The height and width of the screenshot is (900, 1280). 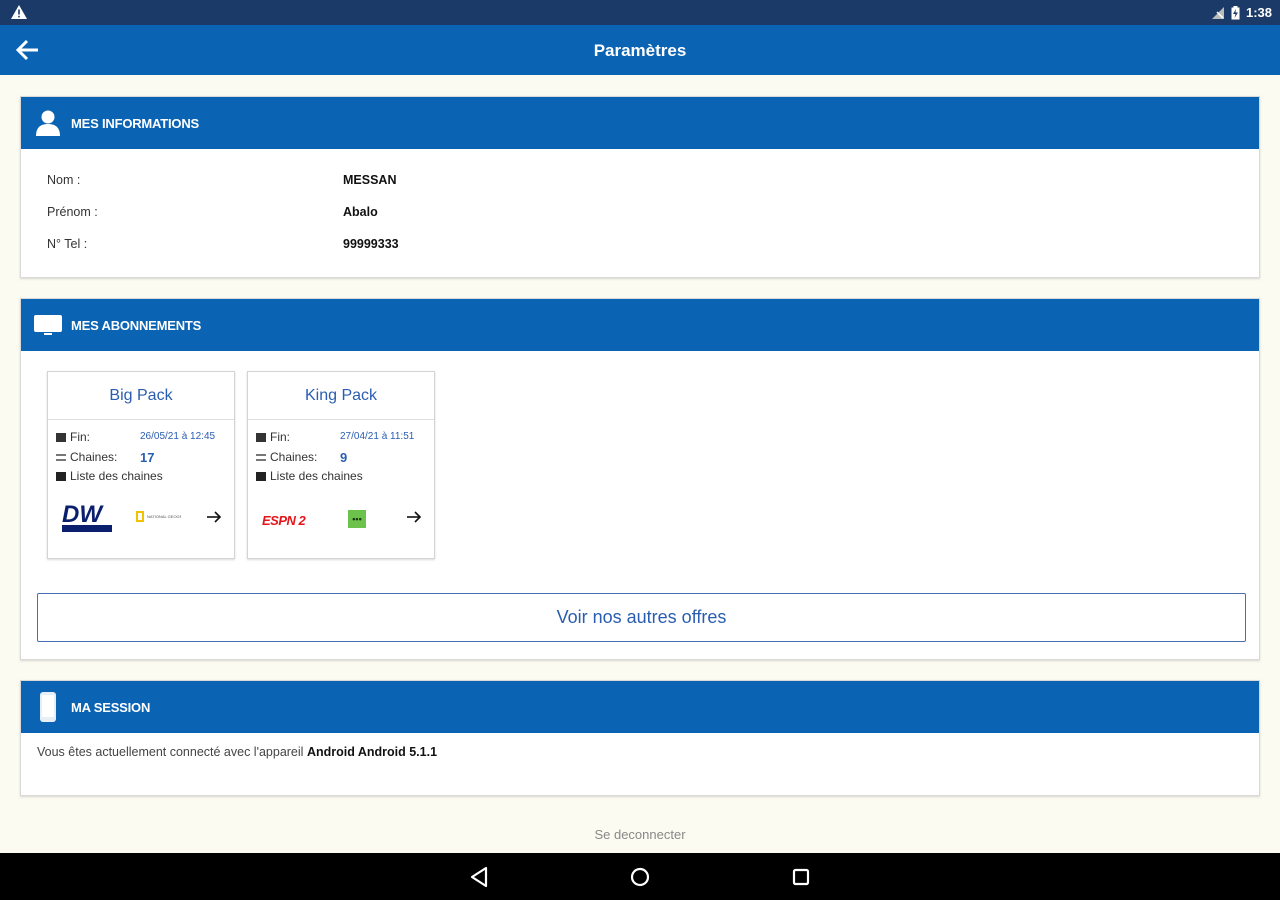 I want to click on espn2-logo: ESPN 2, so click(x=284, y=520).